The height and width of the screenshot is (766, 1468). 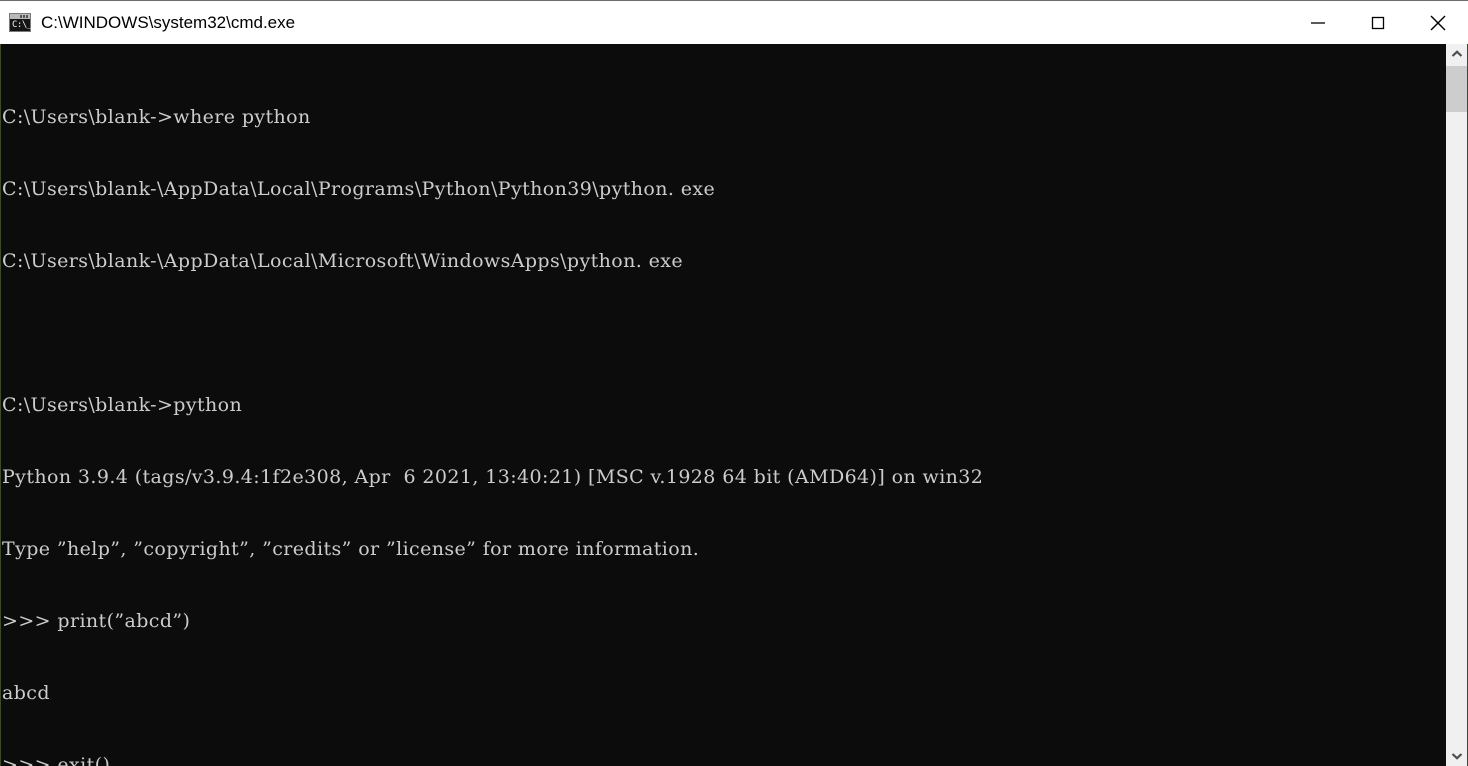 I want to click on console-line: >>> print(”abcd”), so click(x=96, y=621).